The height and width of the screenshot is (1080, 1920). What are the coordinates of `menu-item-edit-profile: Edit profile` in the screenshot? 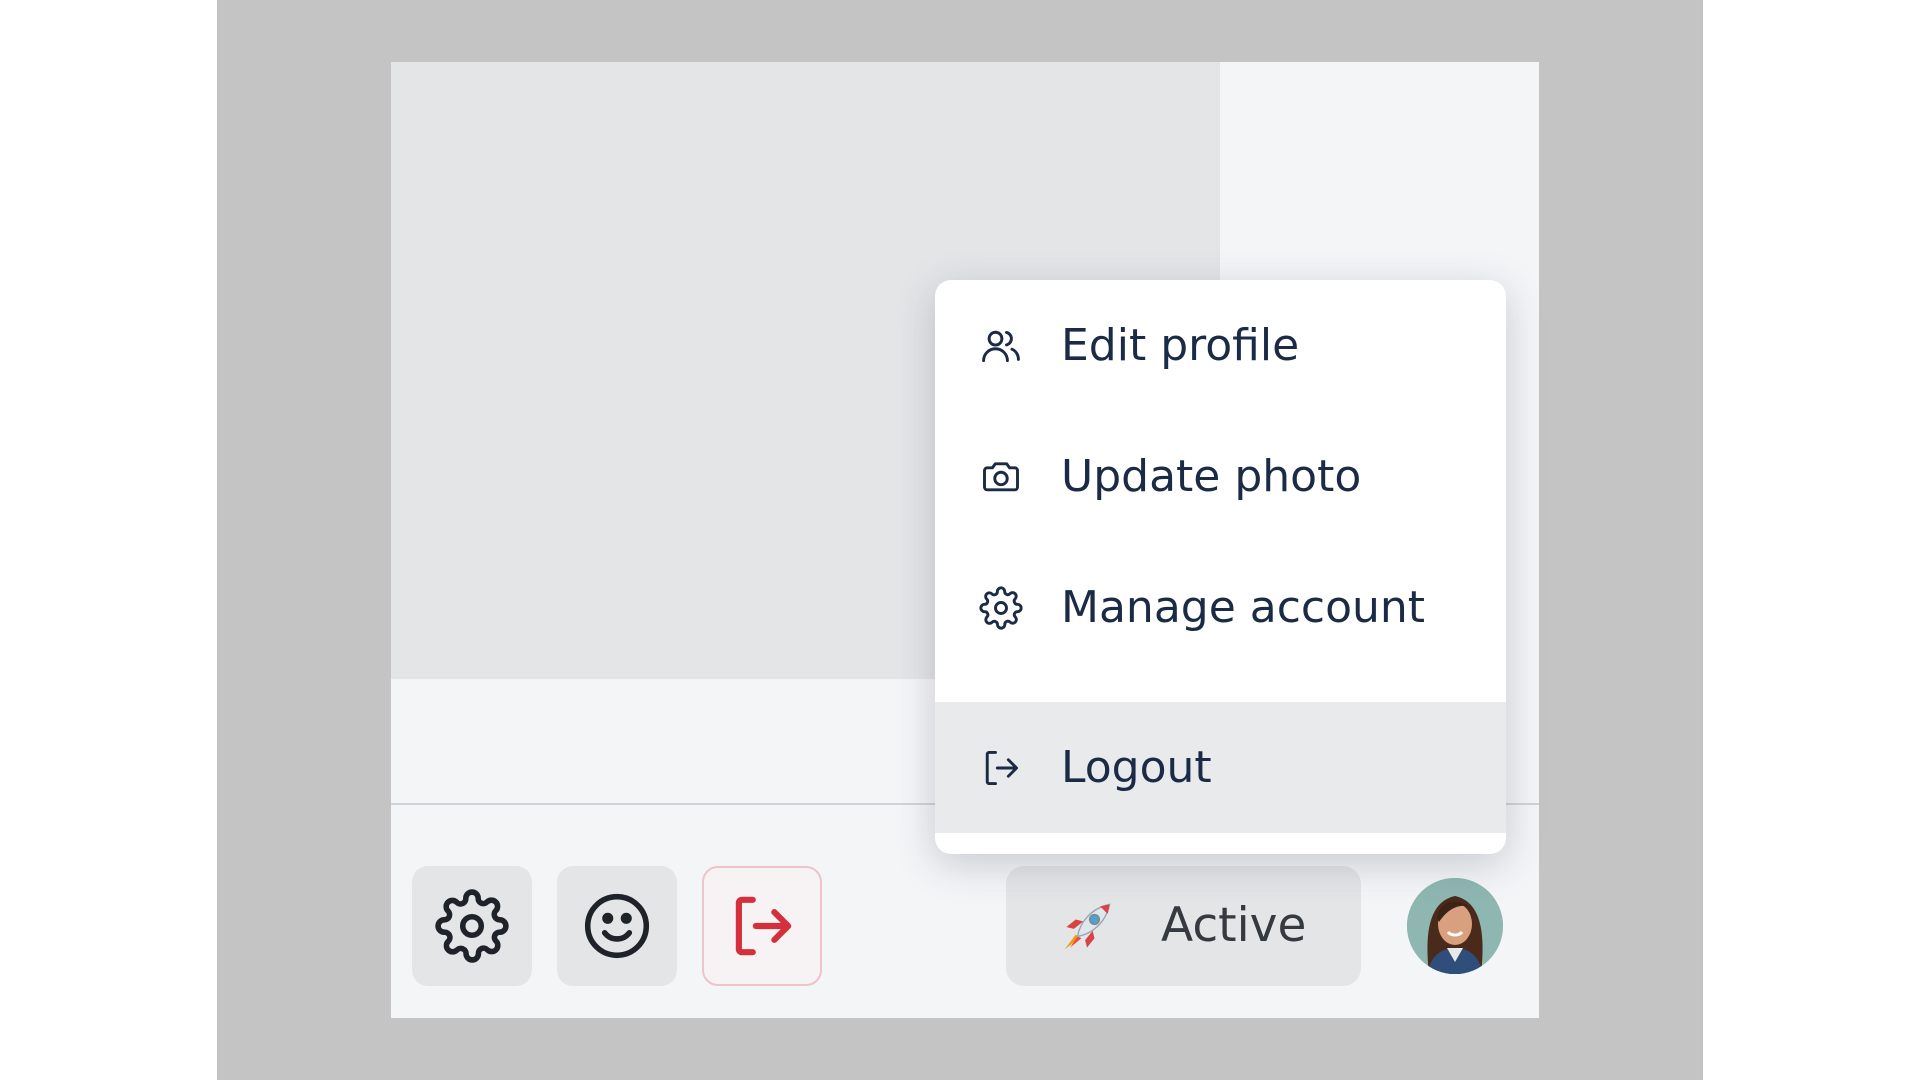 It's located at (1220, 345).